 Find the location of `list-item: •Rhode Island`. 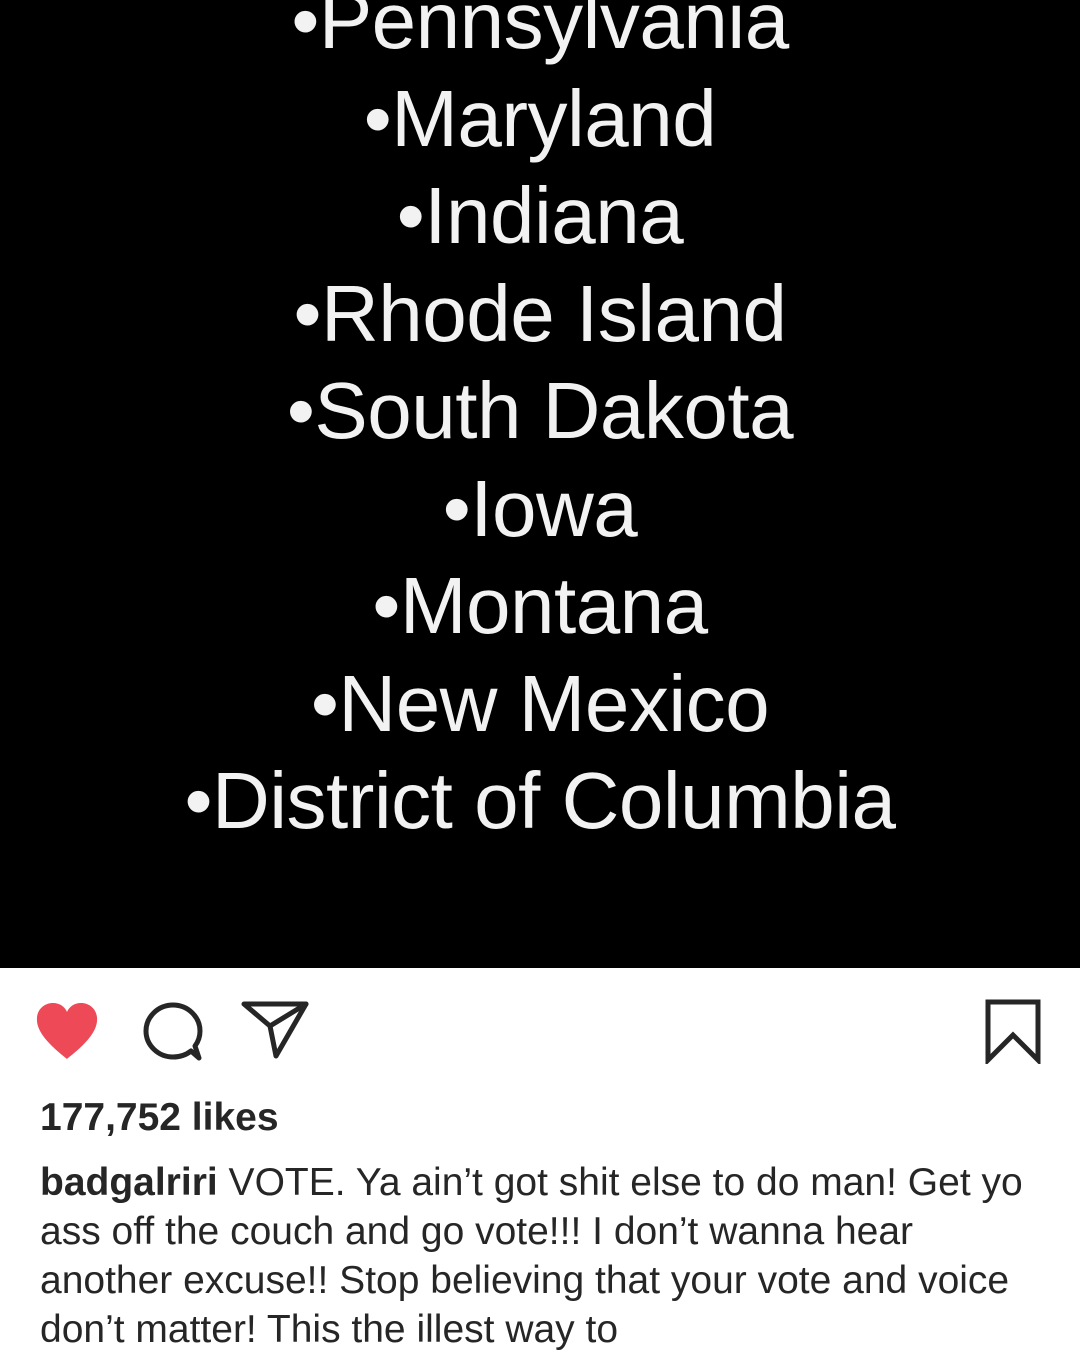

list-item: •Rhode Island is located at coordinates (540, 313).